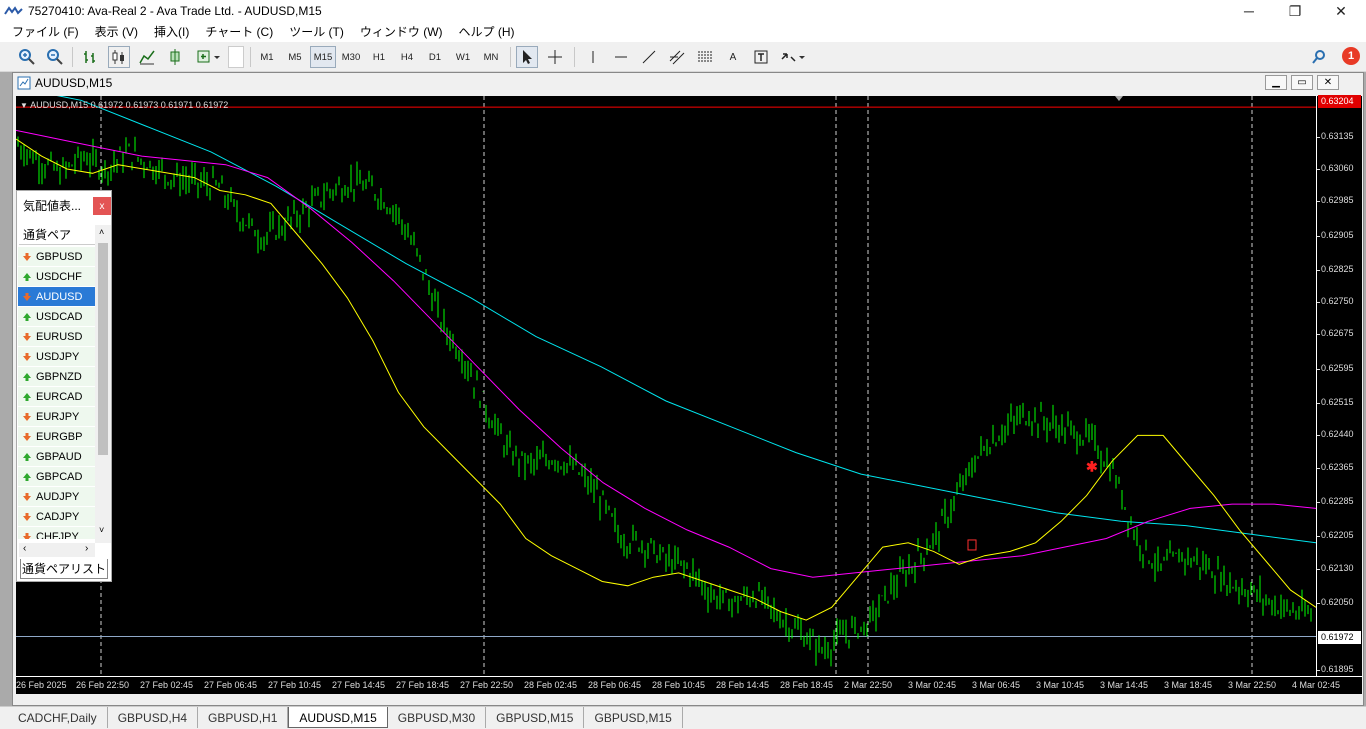 The image size is (1366, 729). What do you see at coordinates (1252, 685) in the screenshot?
I see `time-tick-label: 3 Mar 22:50` at bounding box center [1252, 685].